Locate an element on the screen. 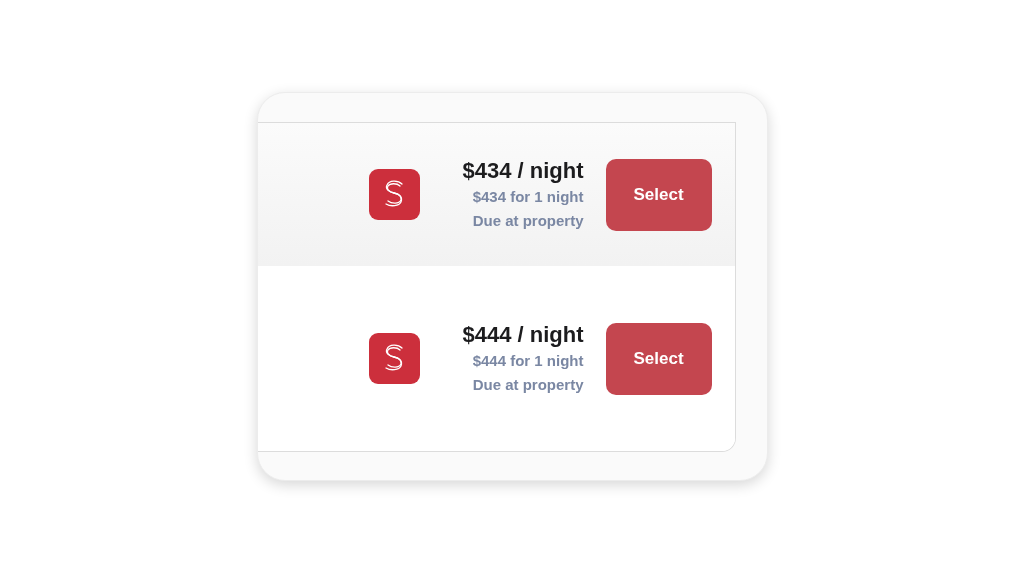 The image size is (1024, 569). total-price: $434 for 1 night is located at coordinates (528, 196).